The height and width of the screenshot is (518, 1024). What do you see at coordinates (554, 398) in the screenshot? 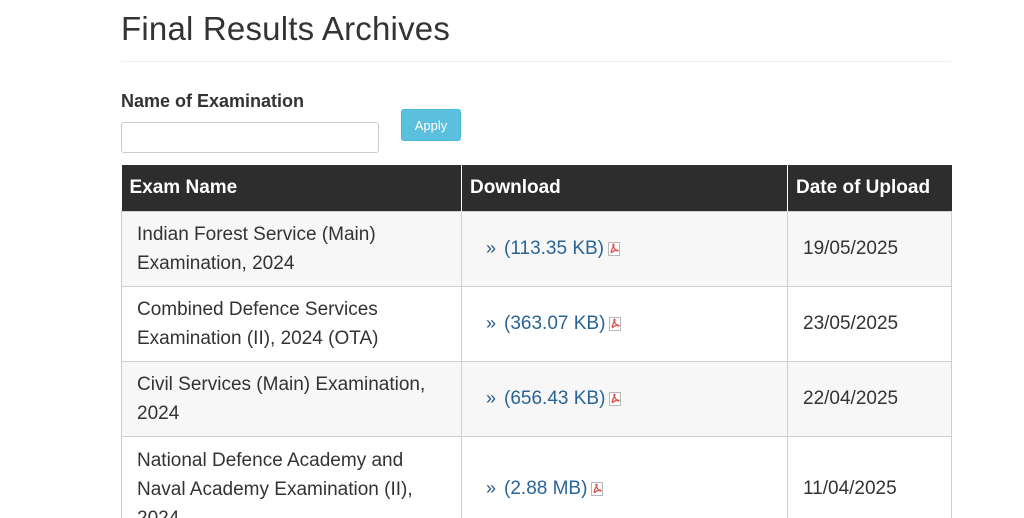
I see `download-link: (656.43 KB)` at bounding box center [554, 398].